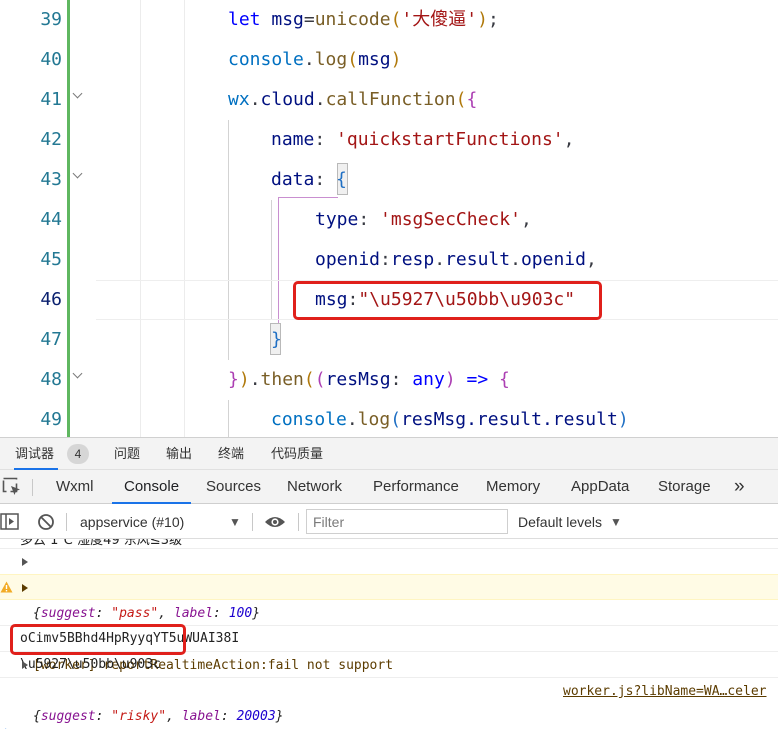 The image size is (778, 729). What do you see at coordinates (51, 139) in the screenshot?
I see `line-number: 42` at bounding box center [51, 139].